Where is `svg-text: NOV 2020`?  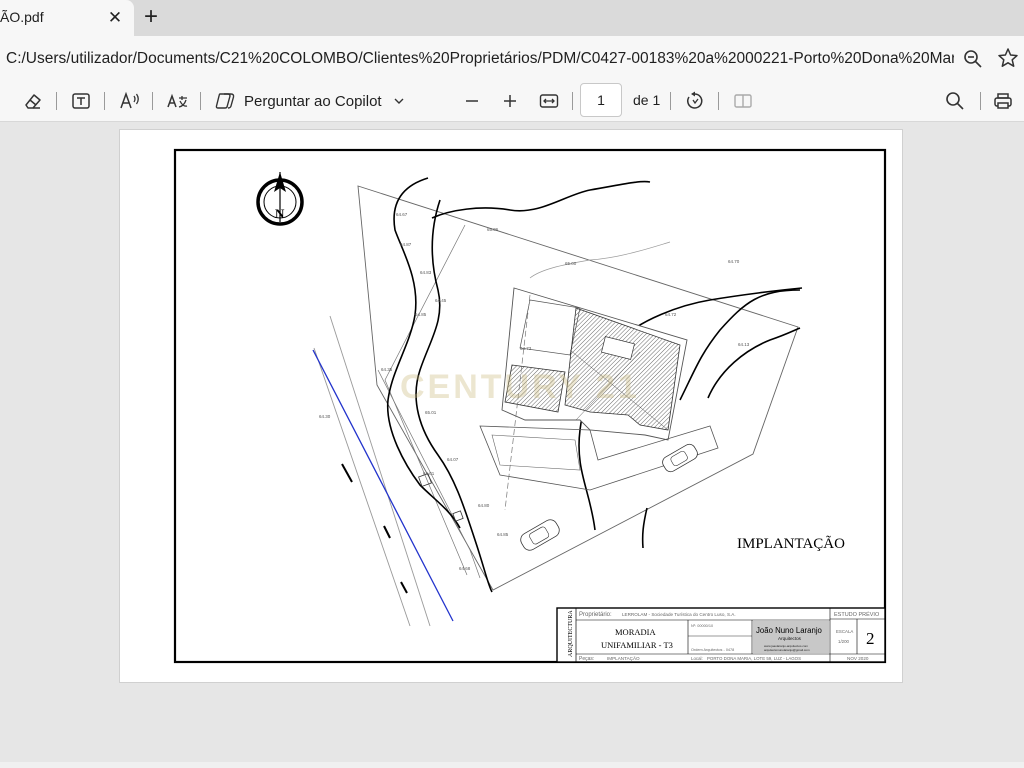 svg-text: NOV 2020 is located at coordinates (858, 658).